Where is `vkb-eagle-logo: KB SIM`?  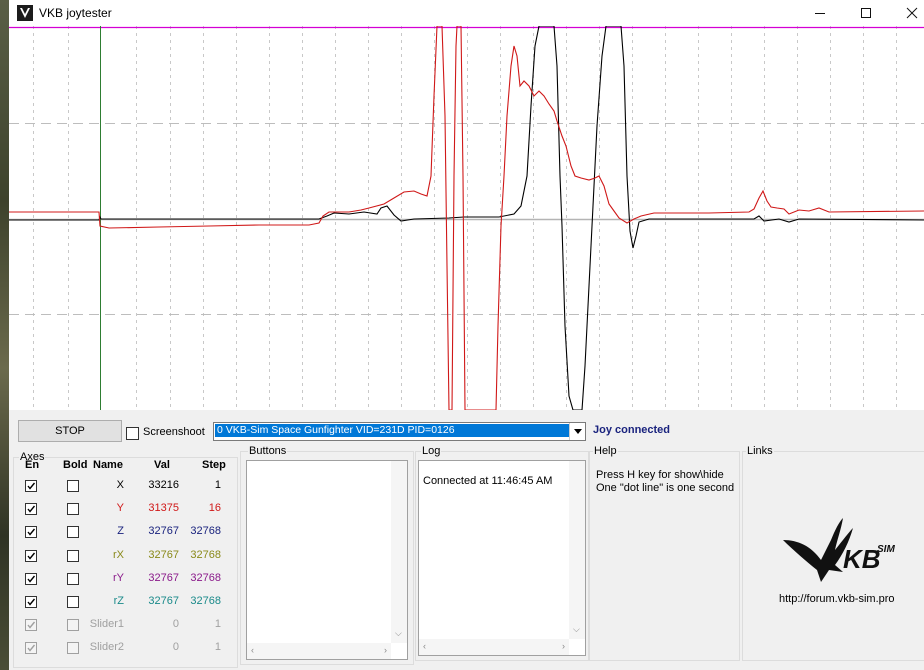
vkb-eagle-logo: KB SIM is located at coordinates (839, 550).